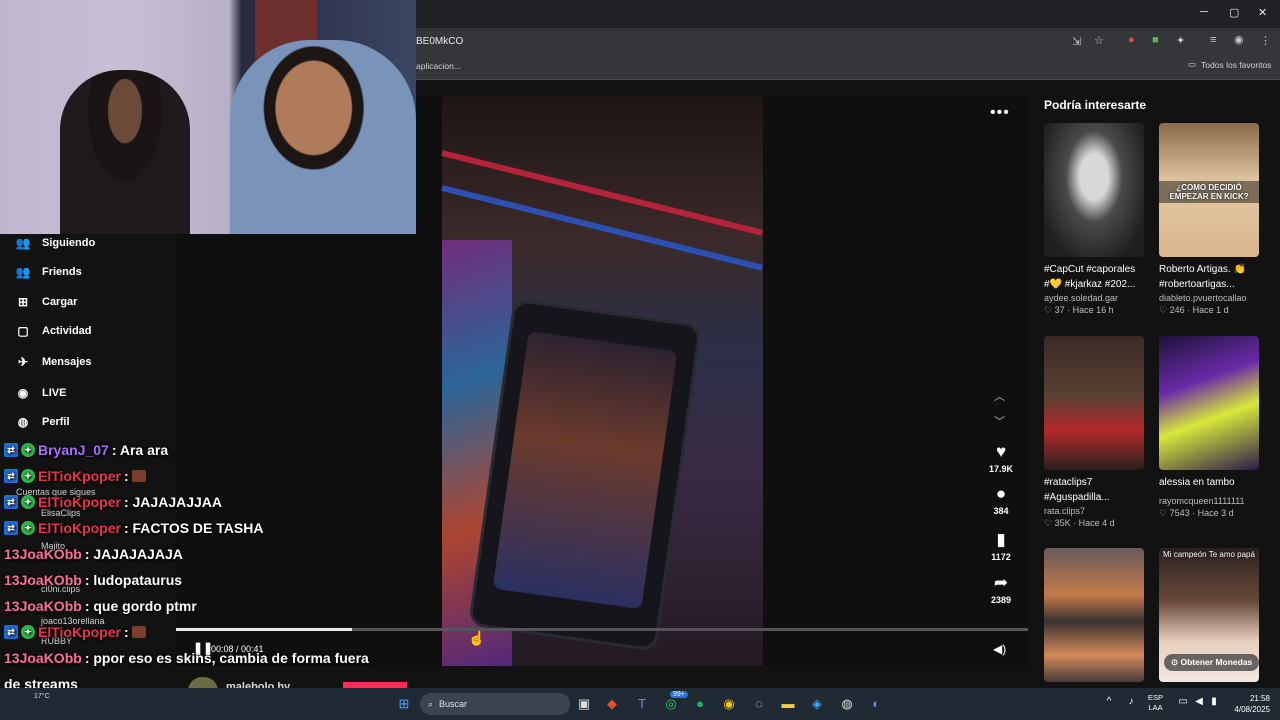 The width and height of the screenshot is (1280, 720). What do you see at coordinates (1209, 501) in the screenshot?
I see `card-username: rayomcqueen1111111` at bounding box center [1209, 501].